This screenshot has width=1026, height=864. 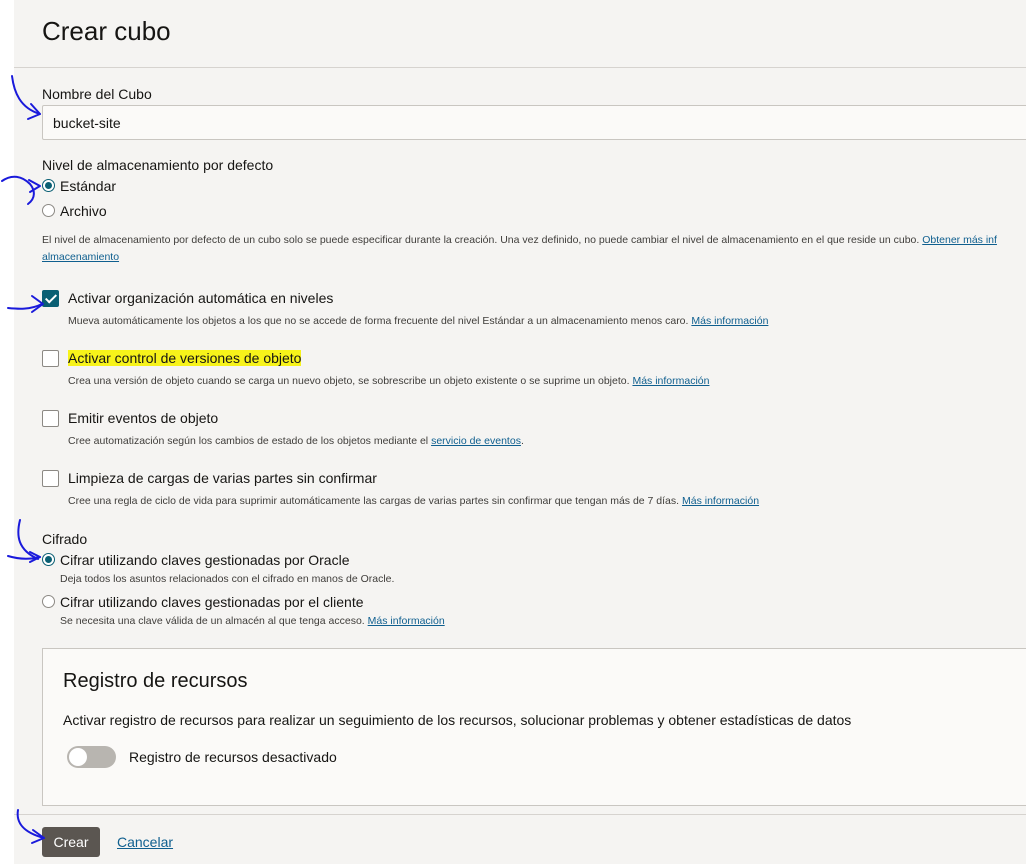 What do you see at coordinates (959, 240) in the screenshot?
I see `storage-tier-help-link: Obtener más inf` at bounding box center [959, 240].